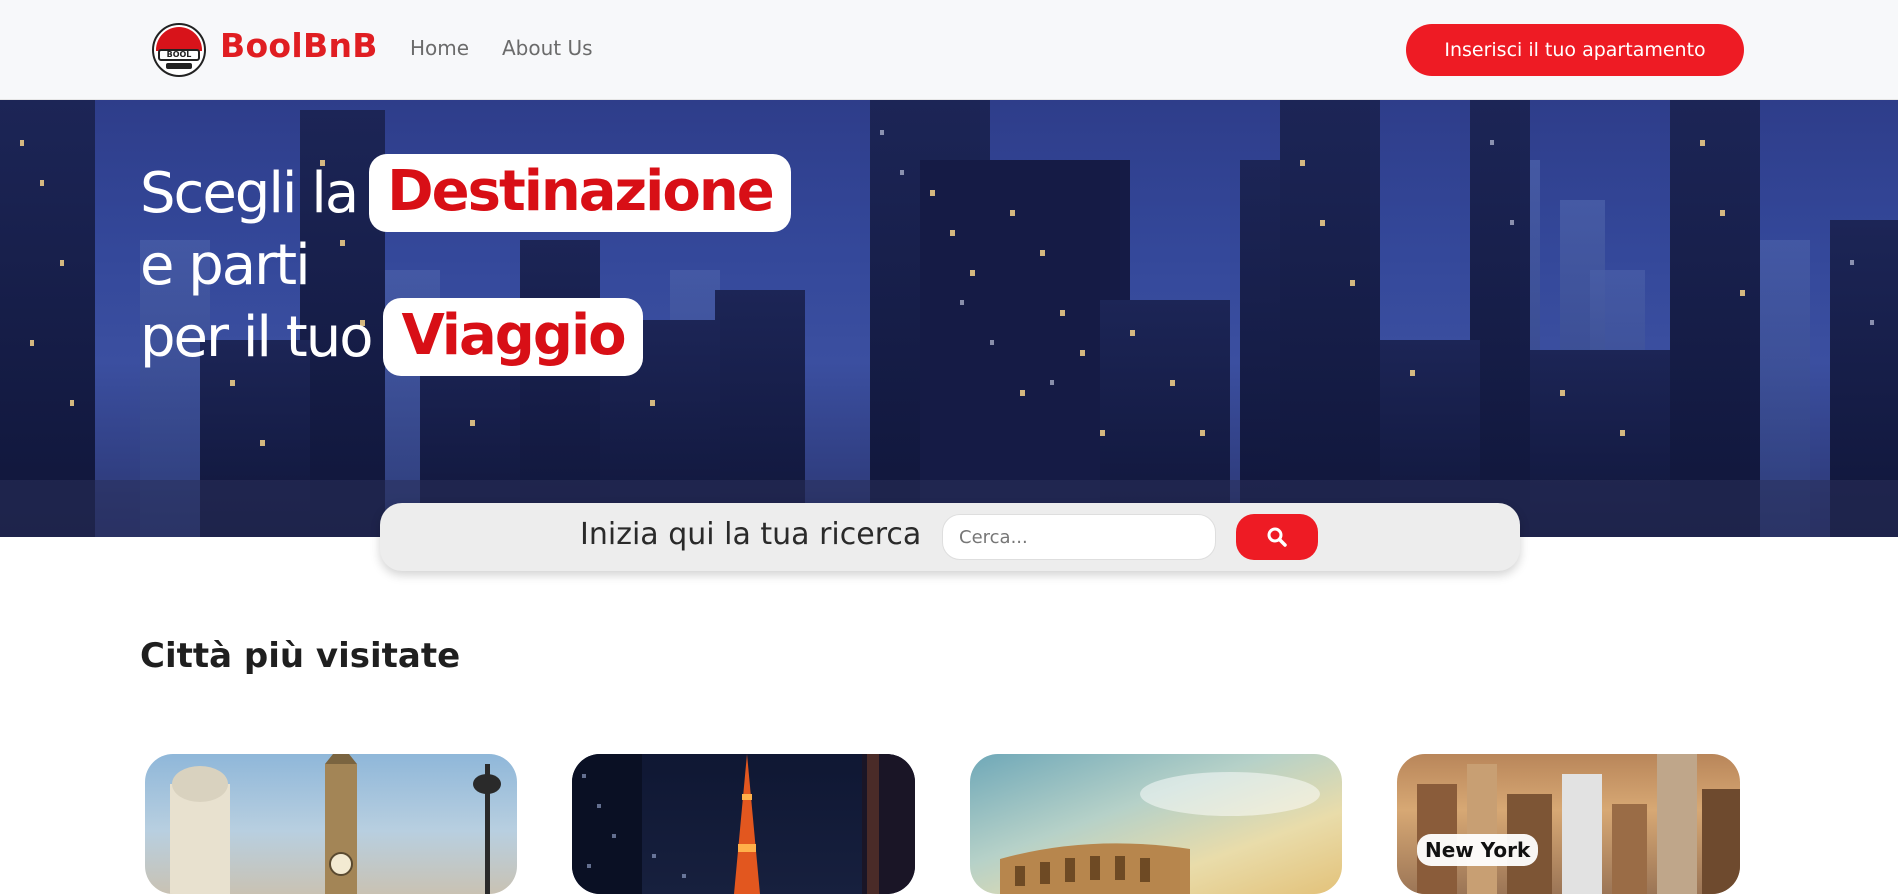  What do you see at coordinates (335, 824) in the screenshot?
I see `london-image` at bounding box center [335, 824].